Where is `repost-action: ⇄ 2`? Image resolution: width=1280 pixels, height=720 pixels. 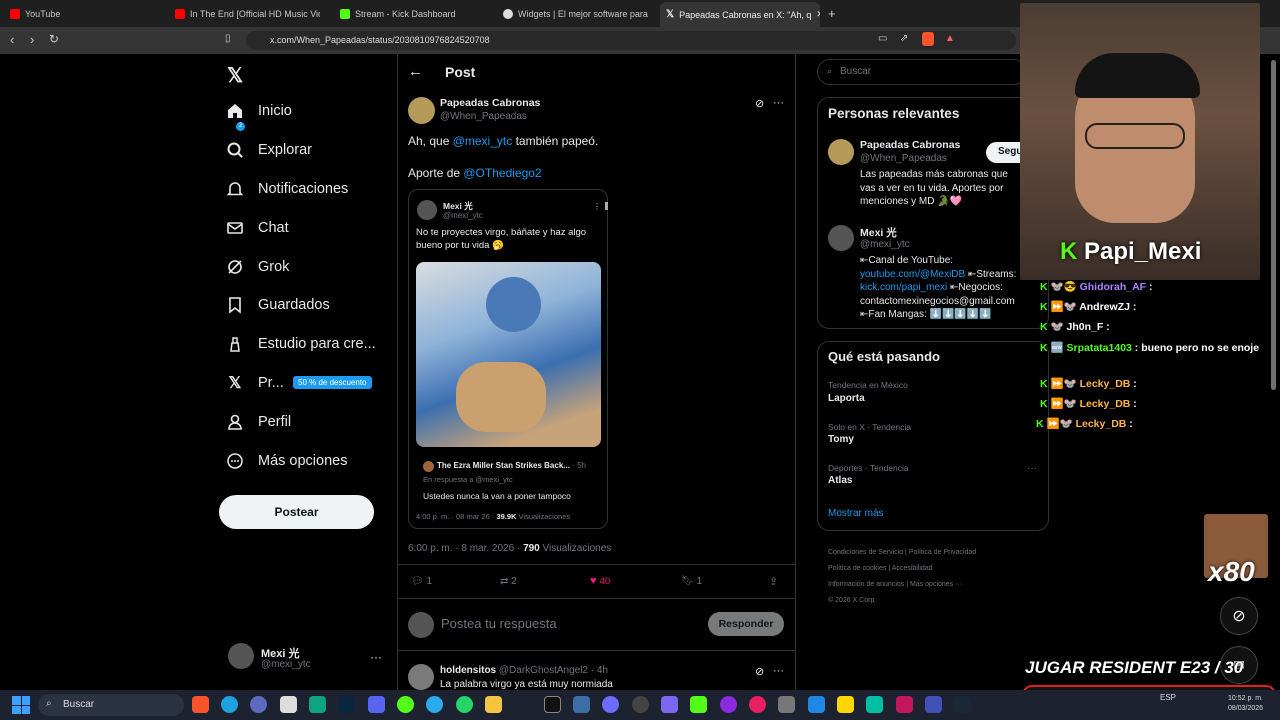
repost-action: ⇄ 2 is located at coordinates (508, 581).